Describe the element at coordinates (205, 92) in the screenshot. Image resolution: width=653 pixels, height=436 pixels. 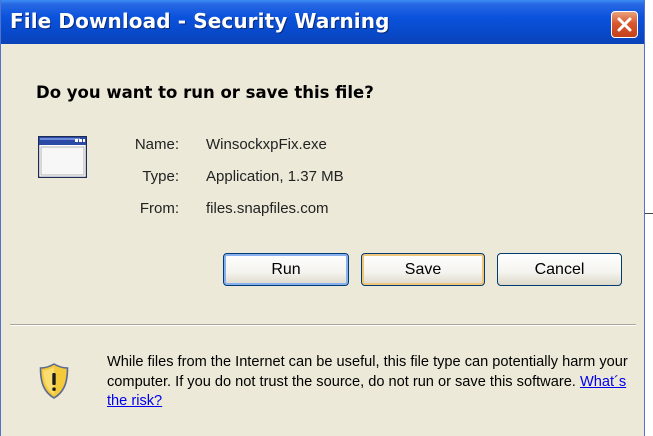
I see `dialog-question: Do you want to run or save this file?` at that location.